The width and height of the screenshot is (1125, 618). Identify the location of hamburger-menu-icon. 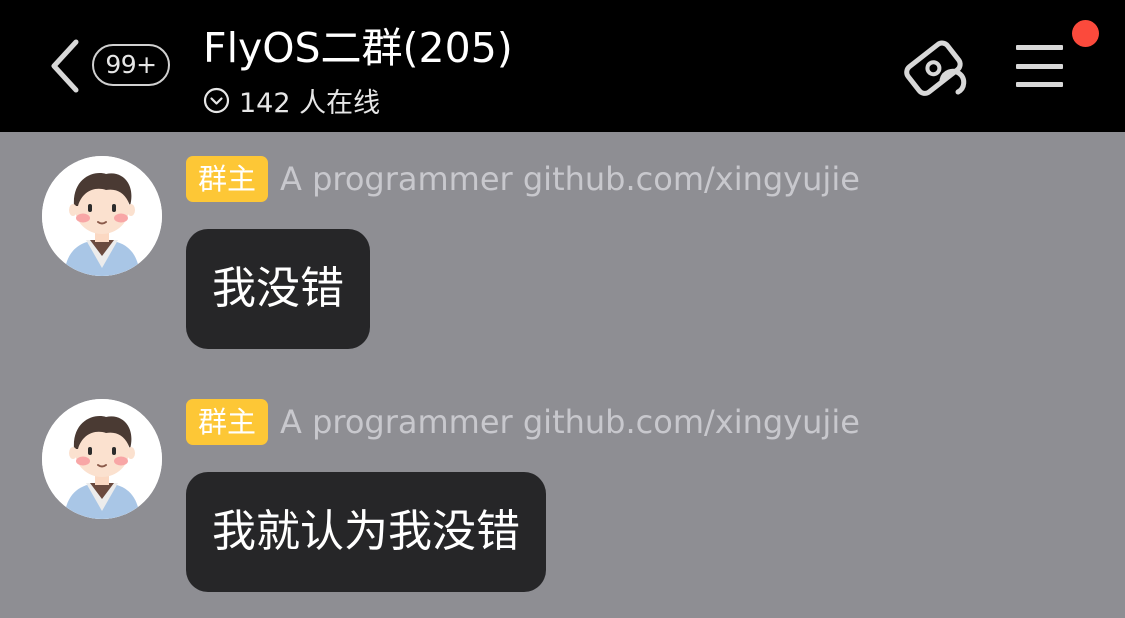
(1039, 66).